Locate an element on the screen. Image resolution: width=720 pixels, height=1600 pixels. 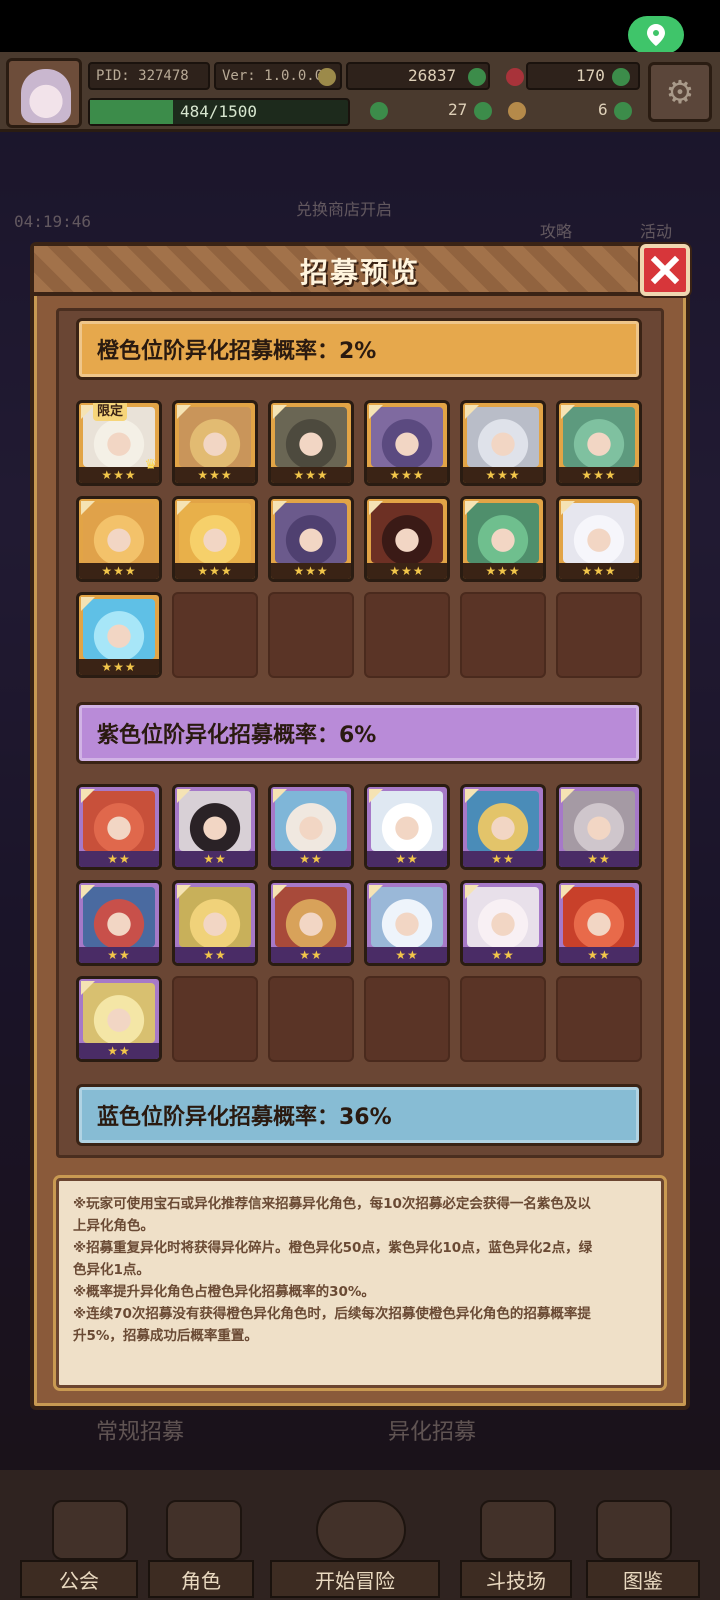
add-currency-a-icon is located at coordinates (477, 77).